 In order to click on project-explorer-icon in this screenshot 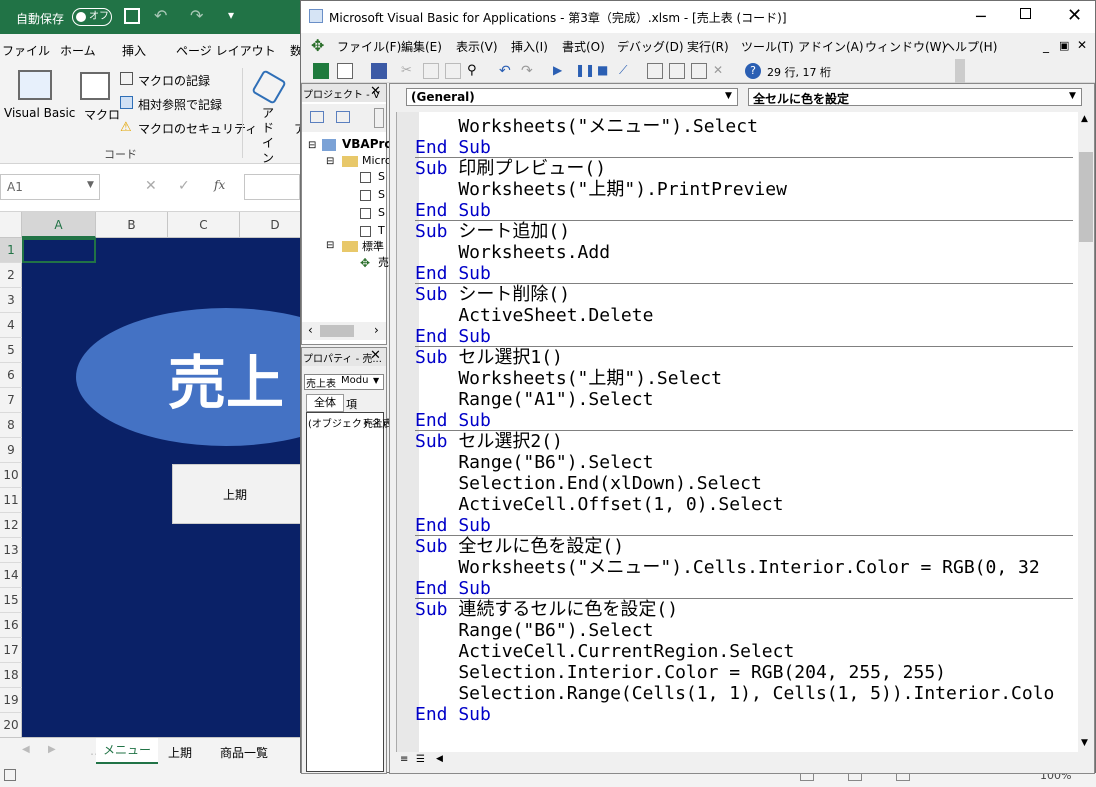, I will do `click(655, 71)`.